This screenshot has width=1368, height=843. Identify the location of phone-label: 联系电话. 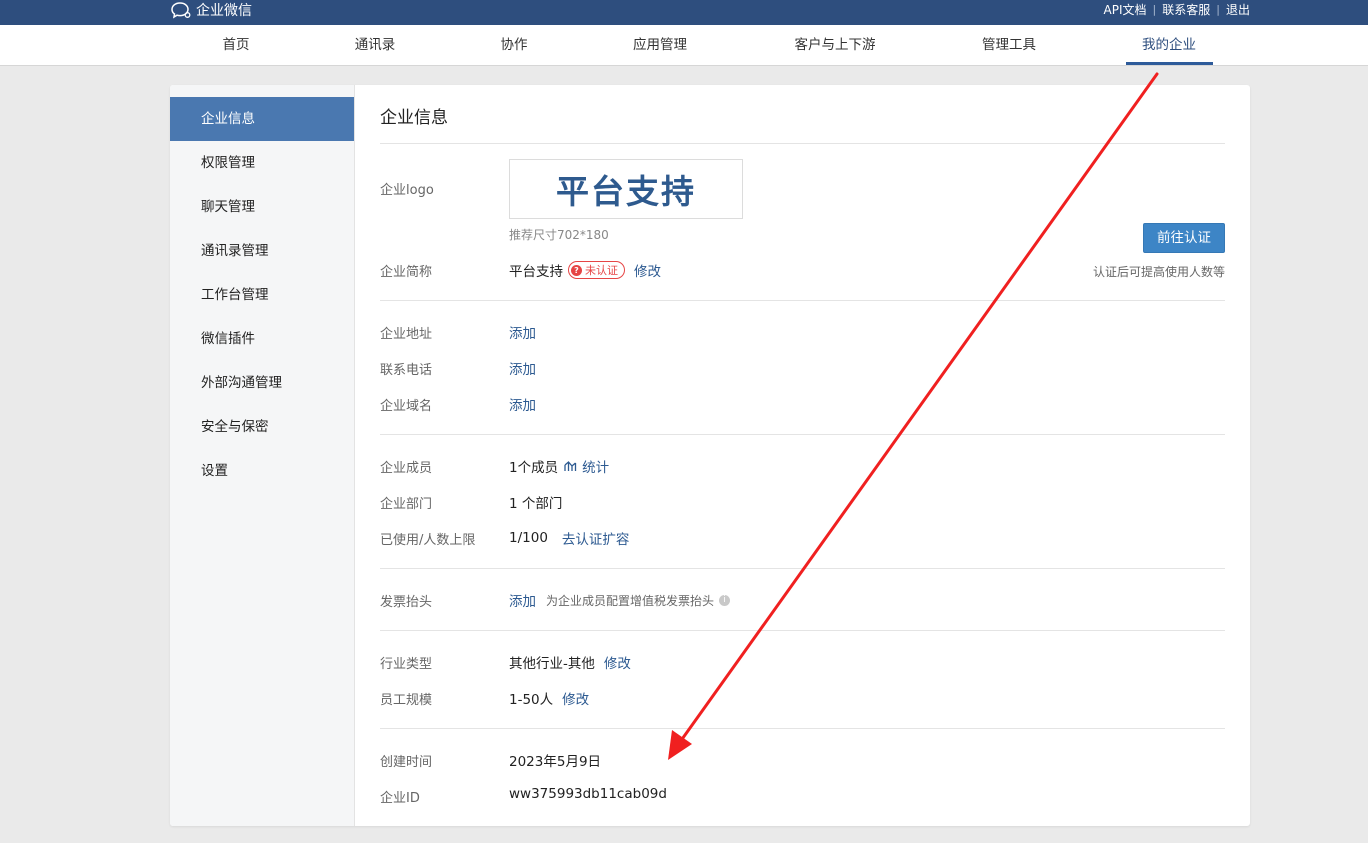
(406, 370).